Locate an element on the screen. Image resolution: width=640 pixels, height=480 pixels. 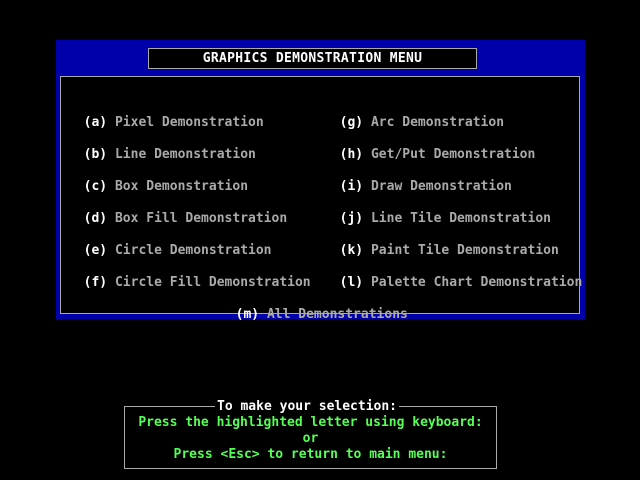
menu-item-label: Line Demonstration is located at coordinates (185, 154).